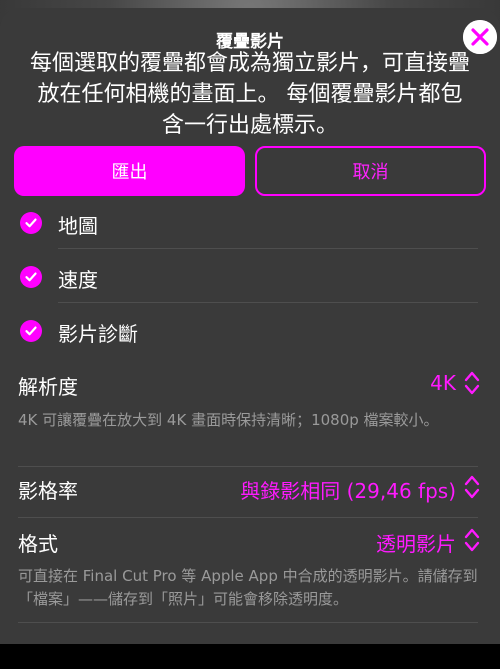 The image size is (500, 669). I want to click on frame-rate-label: 影格率, so click(48, 491).